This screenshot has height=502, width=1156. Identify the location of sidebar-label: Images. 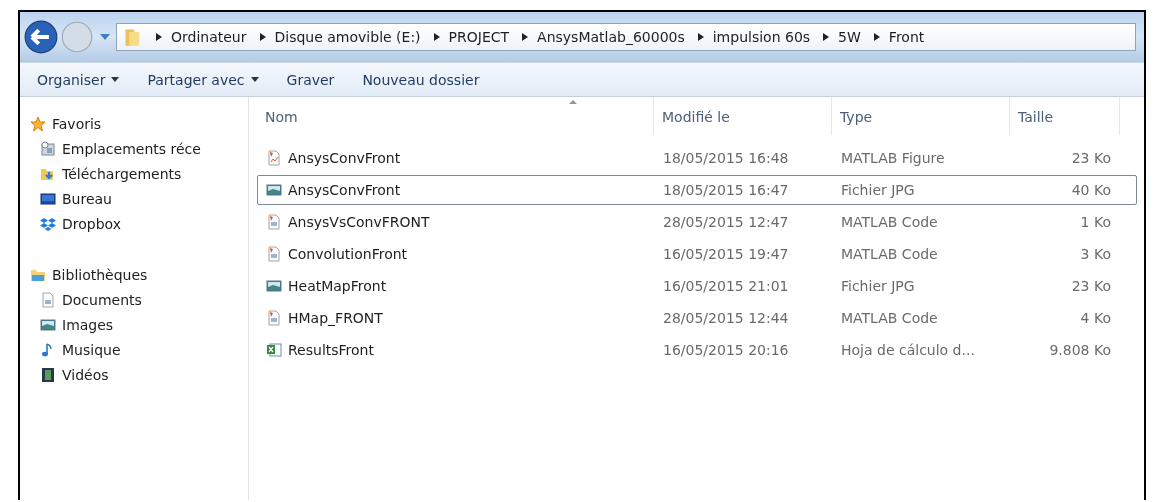
(88, 324).